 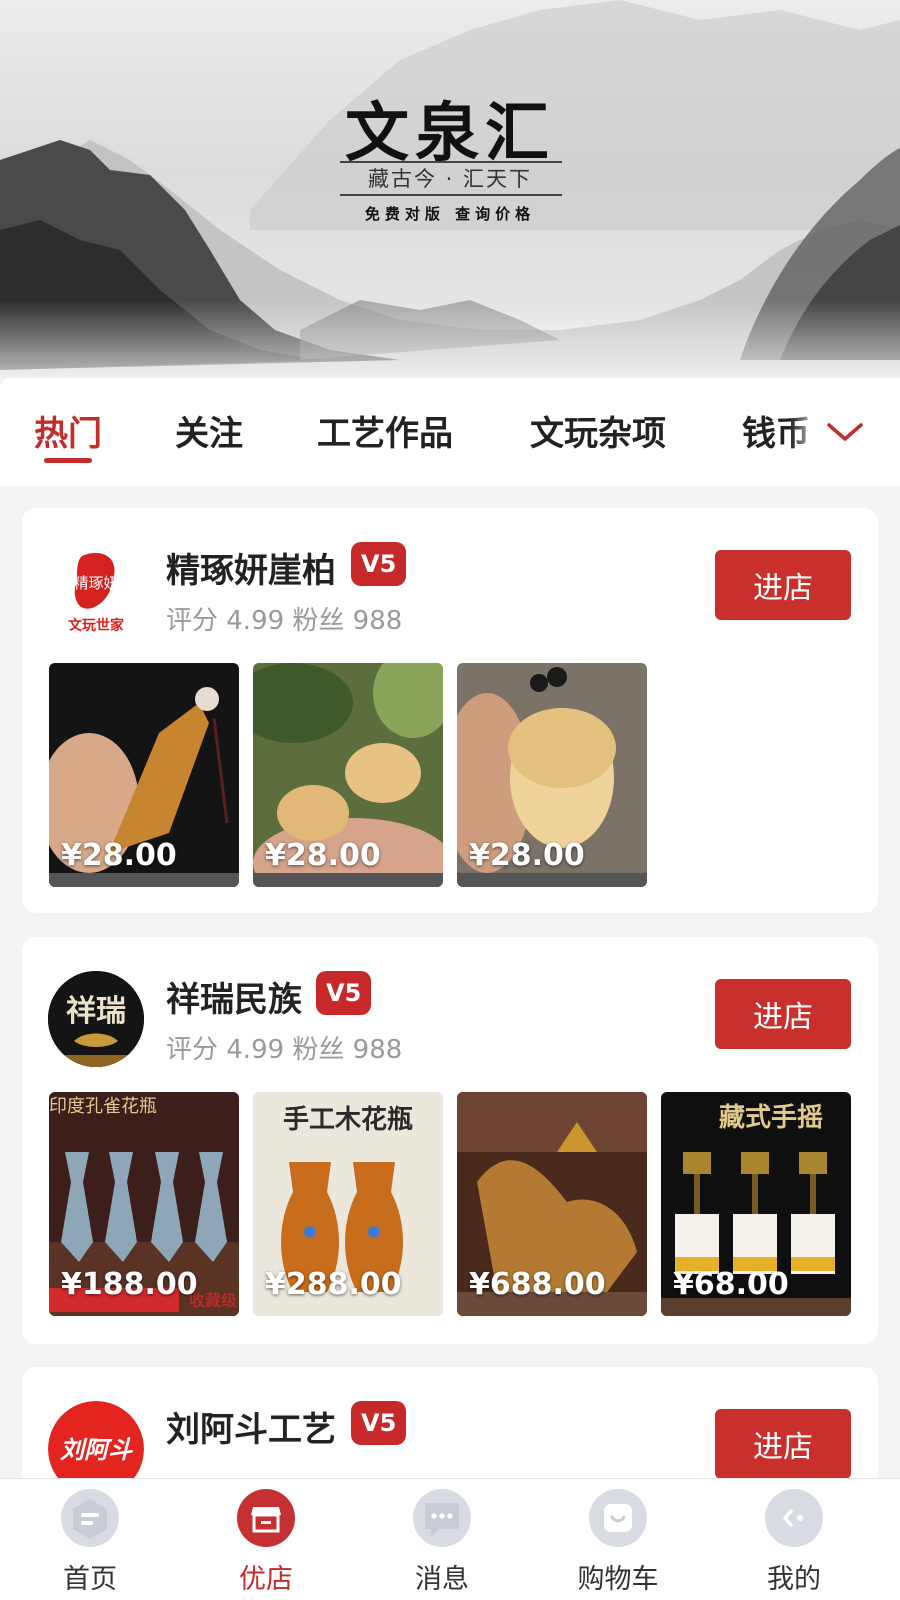 What do you see at coordinates (251, 1426) in the screenshot?
I see `shop-name: 刘阿斗工艺` at bounding box center [251, 1426].